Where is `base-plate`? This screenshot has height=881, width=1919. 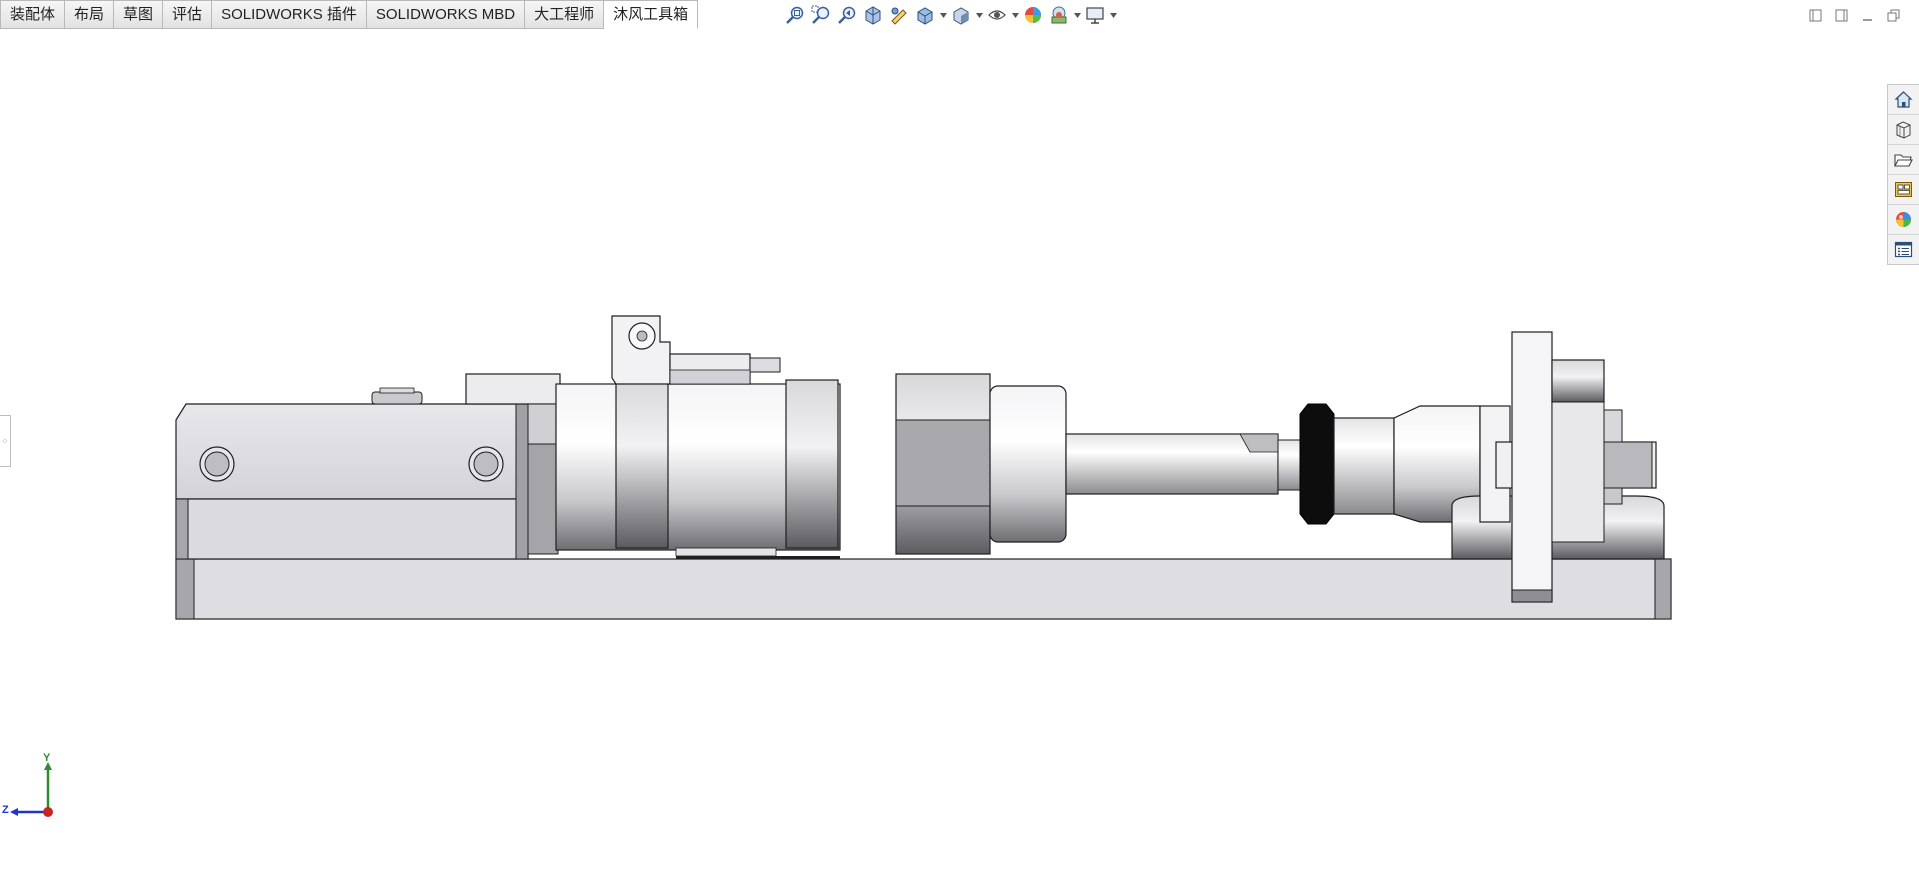
base-plate is located at coordinates (923, 589).